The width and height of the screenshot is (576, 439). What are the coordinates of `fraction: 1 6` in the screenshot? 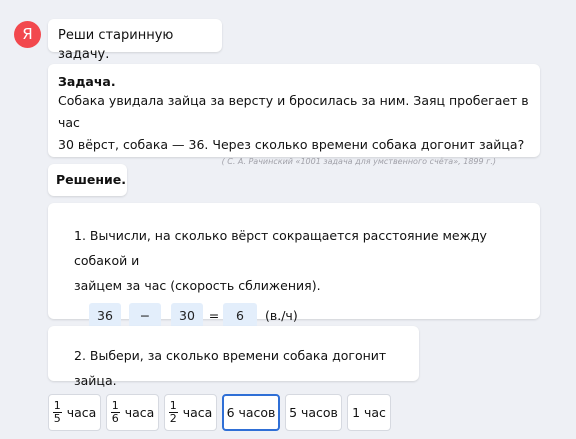 It's located at (115, 412).